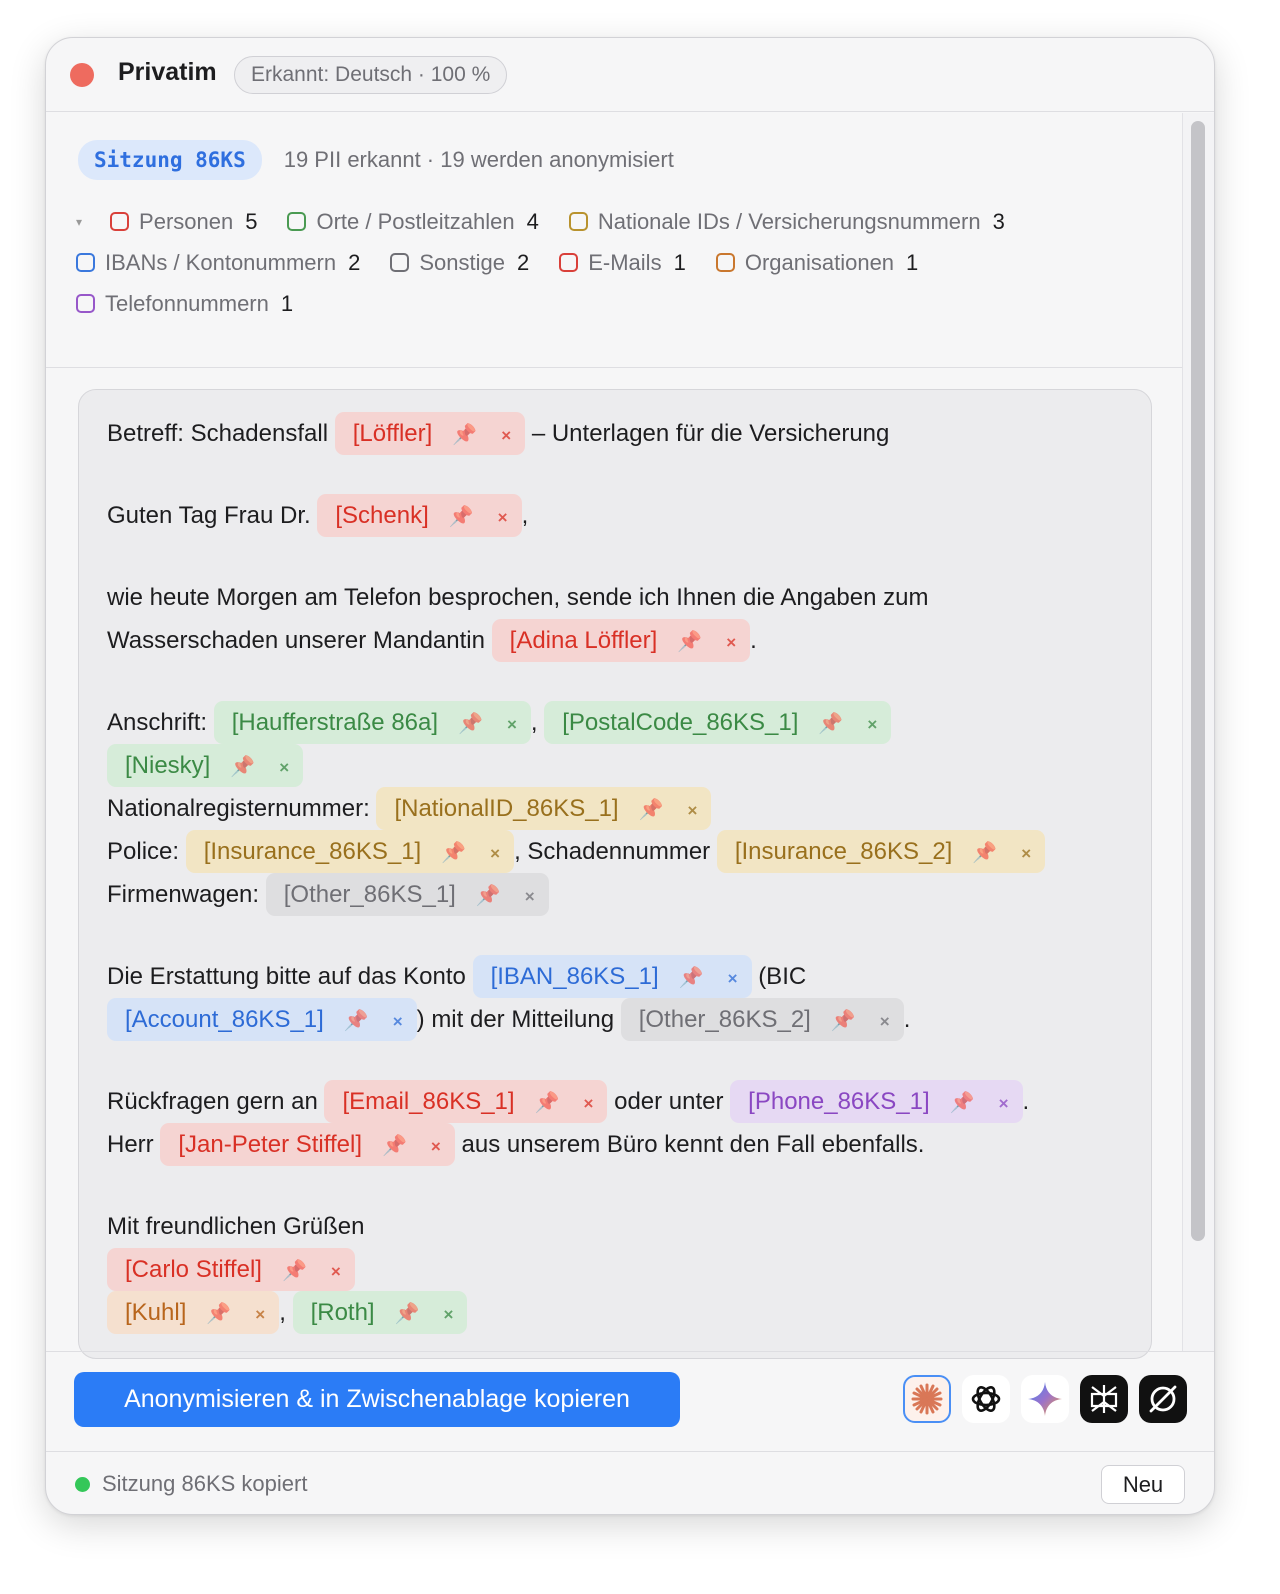  Describe the element at coordinates (380, 1313) in the screenshot. I see `pii-chip-location: [Roth] 📌 ×` at that location.